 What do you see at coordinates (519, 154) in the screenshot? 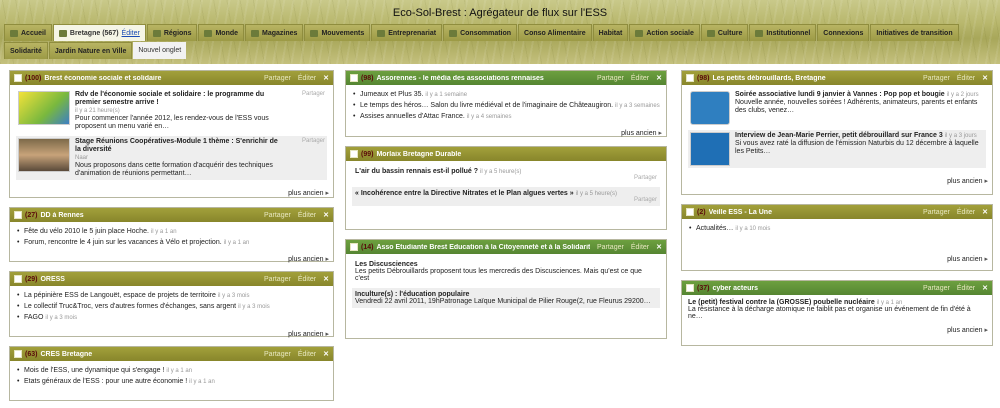
I see `widget-title: Morlaix Bretagne Durable` at bounding box center [519, 154].